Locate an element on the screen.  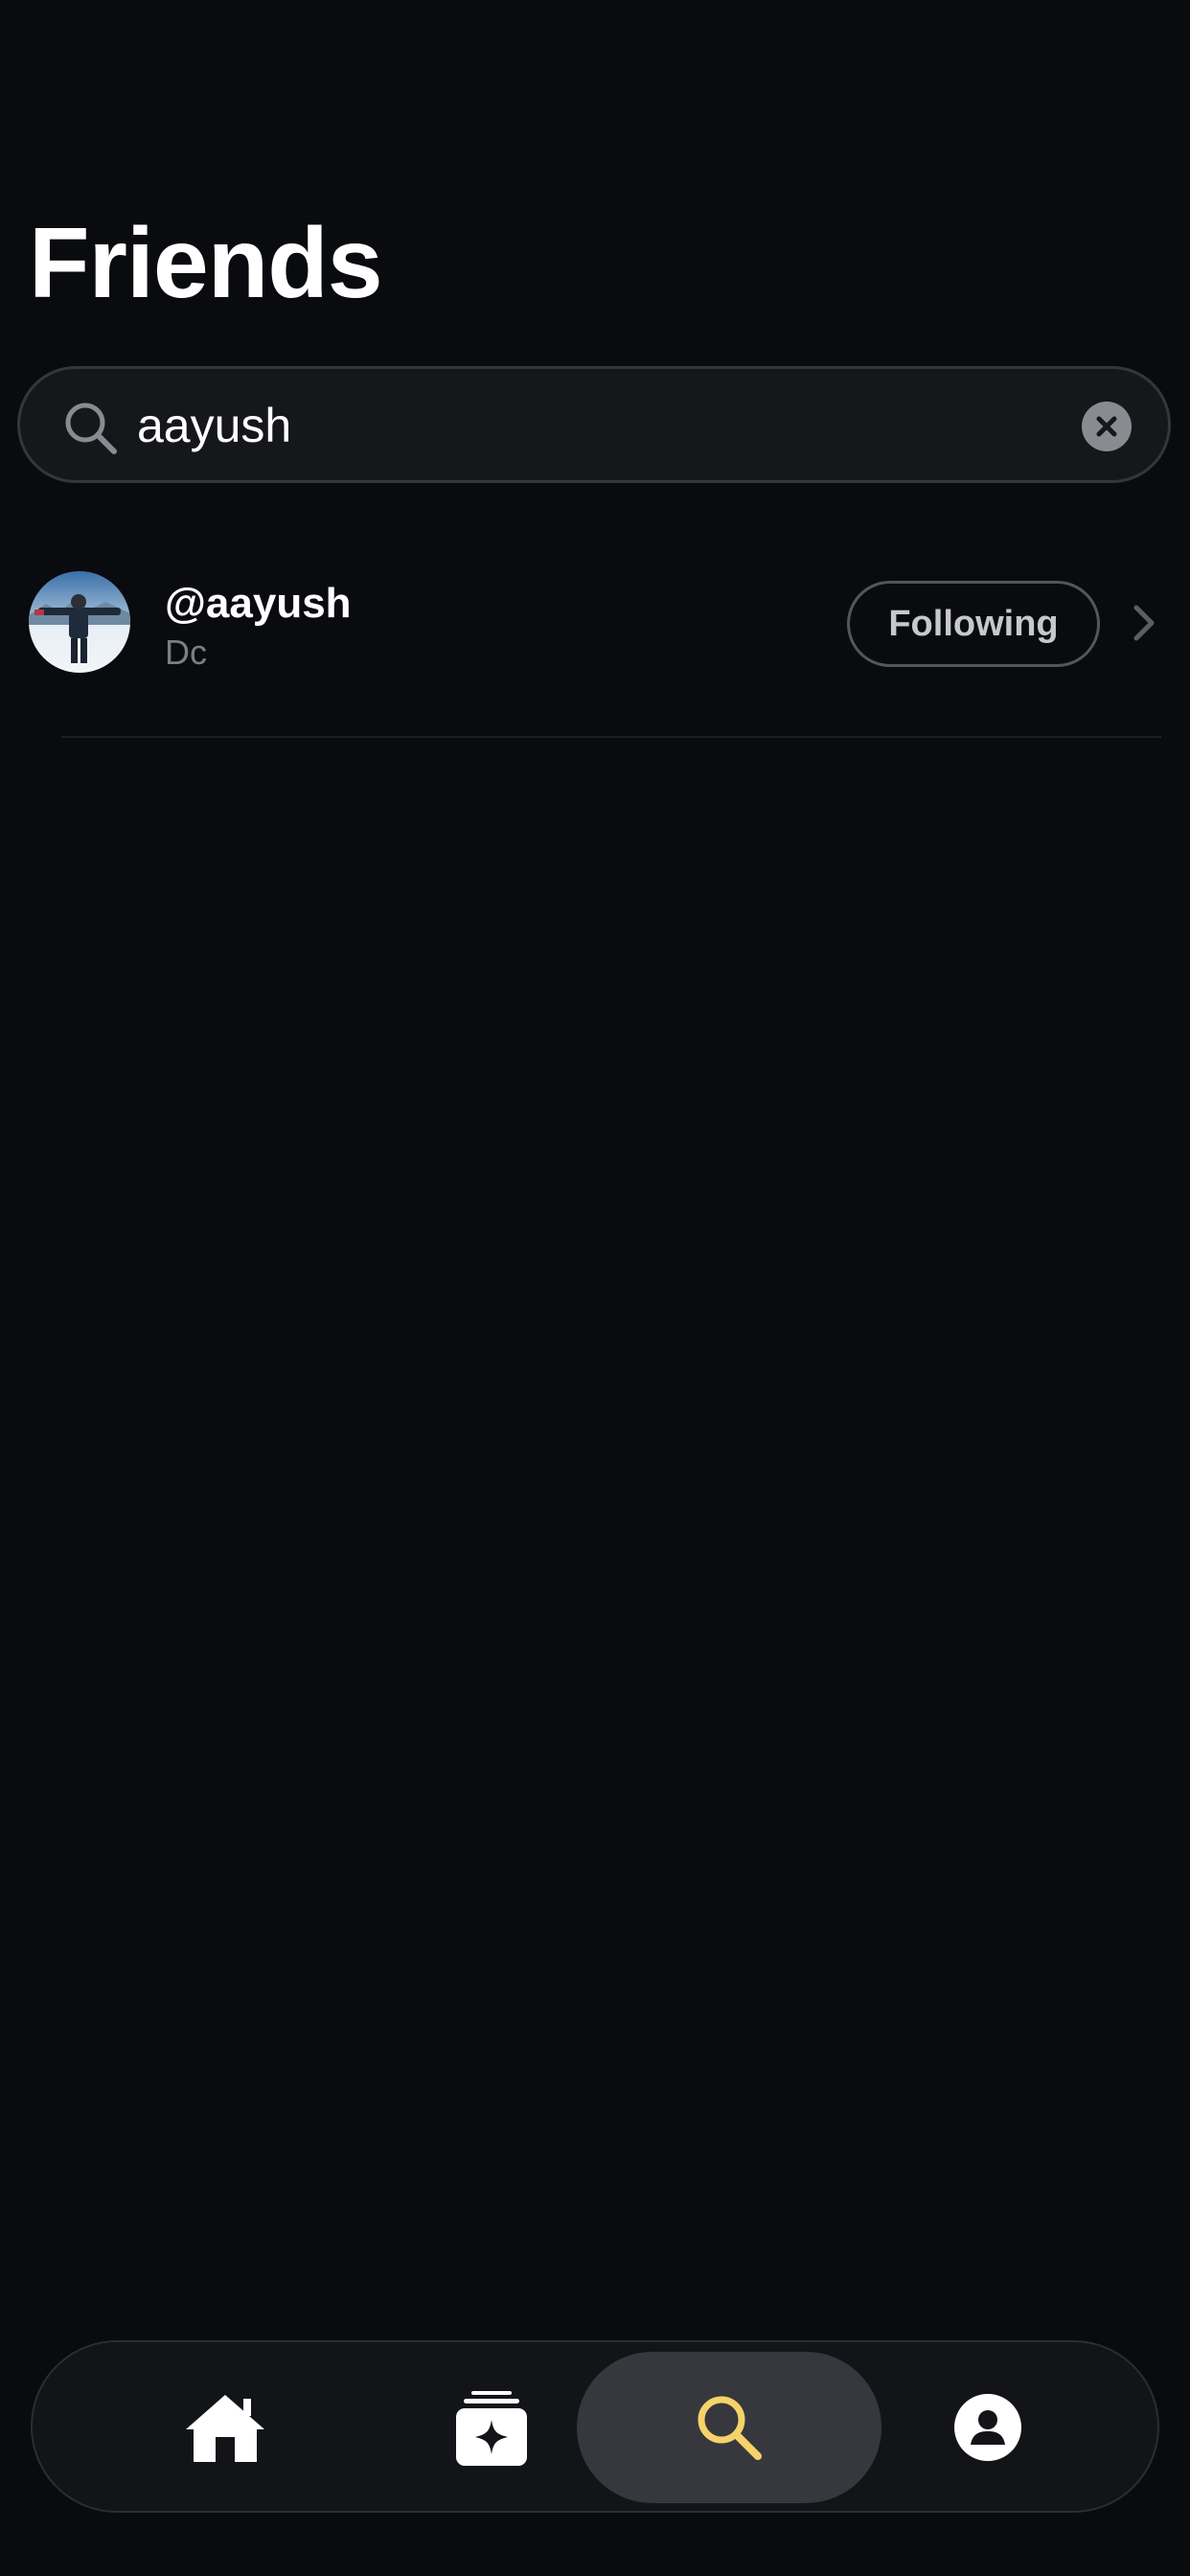
tab-bar is located at coordinates (595, 2426).